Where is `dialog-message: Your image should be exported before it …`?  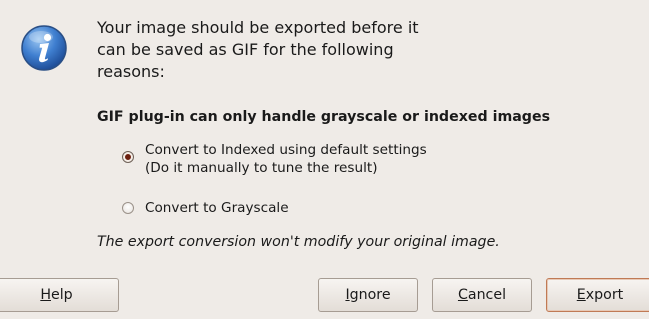
dialog-message: Your image should be exported before it … is located at coordinates (258, 49).